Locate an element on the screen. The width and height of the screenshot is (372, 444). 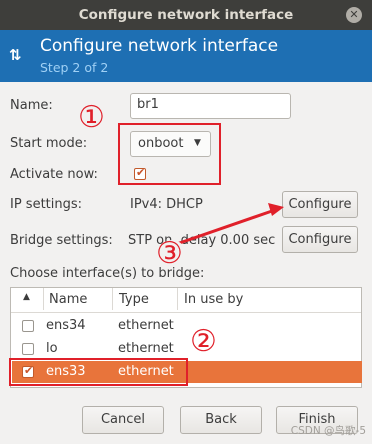
table-header: ▲ Name Type In use by is located at coordinates (186, 300).